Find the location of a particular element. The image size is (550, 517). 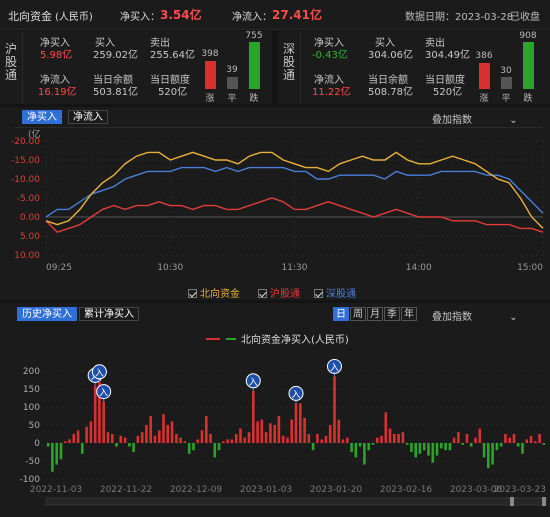

sz-down-label: 跌 is located at coordinates (528, 99).